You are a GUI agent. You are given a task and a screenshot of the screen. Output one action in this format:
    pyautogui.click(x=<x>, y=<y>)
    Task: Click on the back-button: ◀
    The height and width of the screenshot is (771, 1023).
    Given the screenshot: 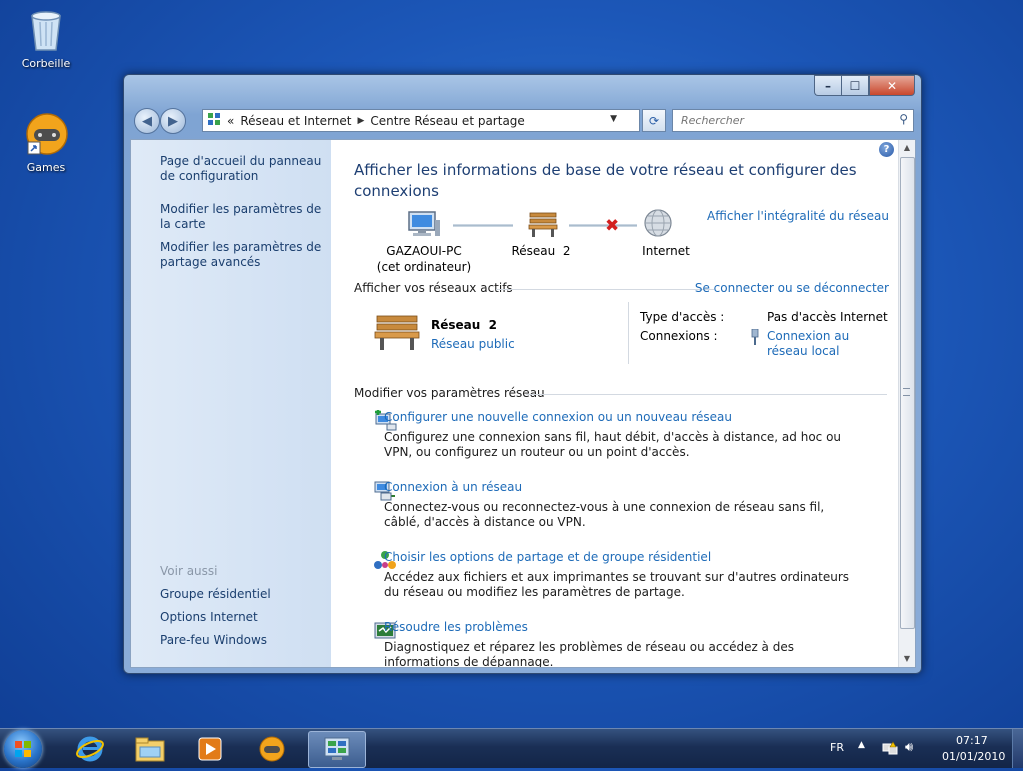 What is the action you would take?
    pyautogui.click(x=147, y=121)
    